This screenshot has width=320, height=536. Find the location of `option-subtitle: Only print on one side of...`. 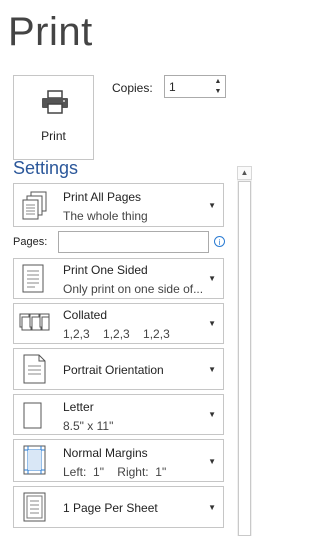

option-subtitle: Only print on one side of... is located at coordinates (133, 289).